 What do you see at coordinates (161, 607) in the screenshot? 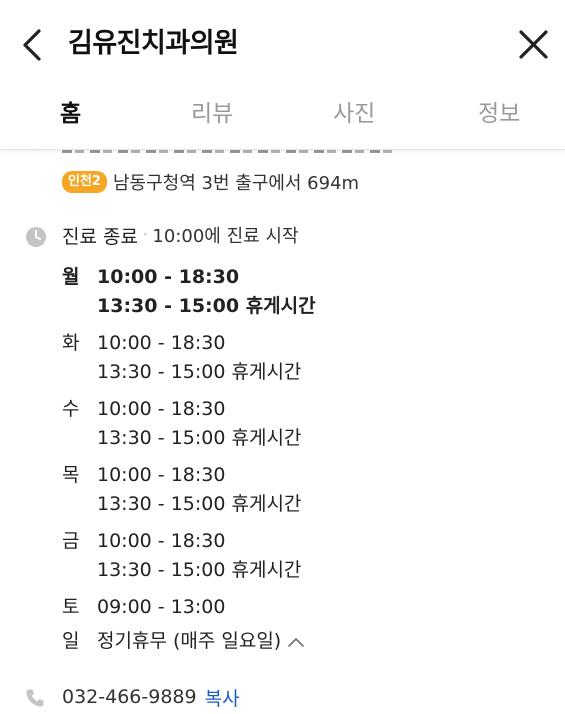
I see `hours-line: 09:00 - 13:00` at bounding box center [161, 607].